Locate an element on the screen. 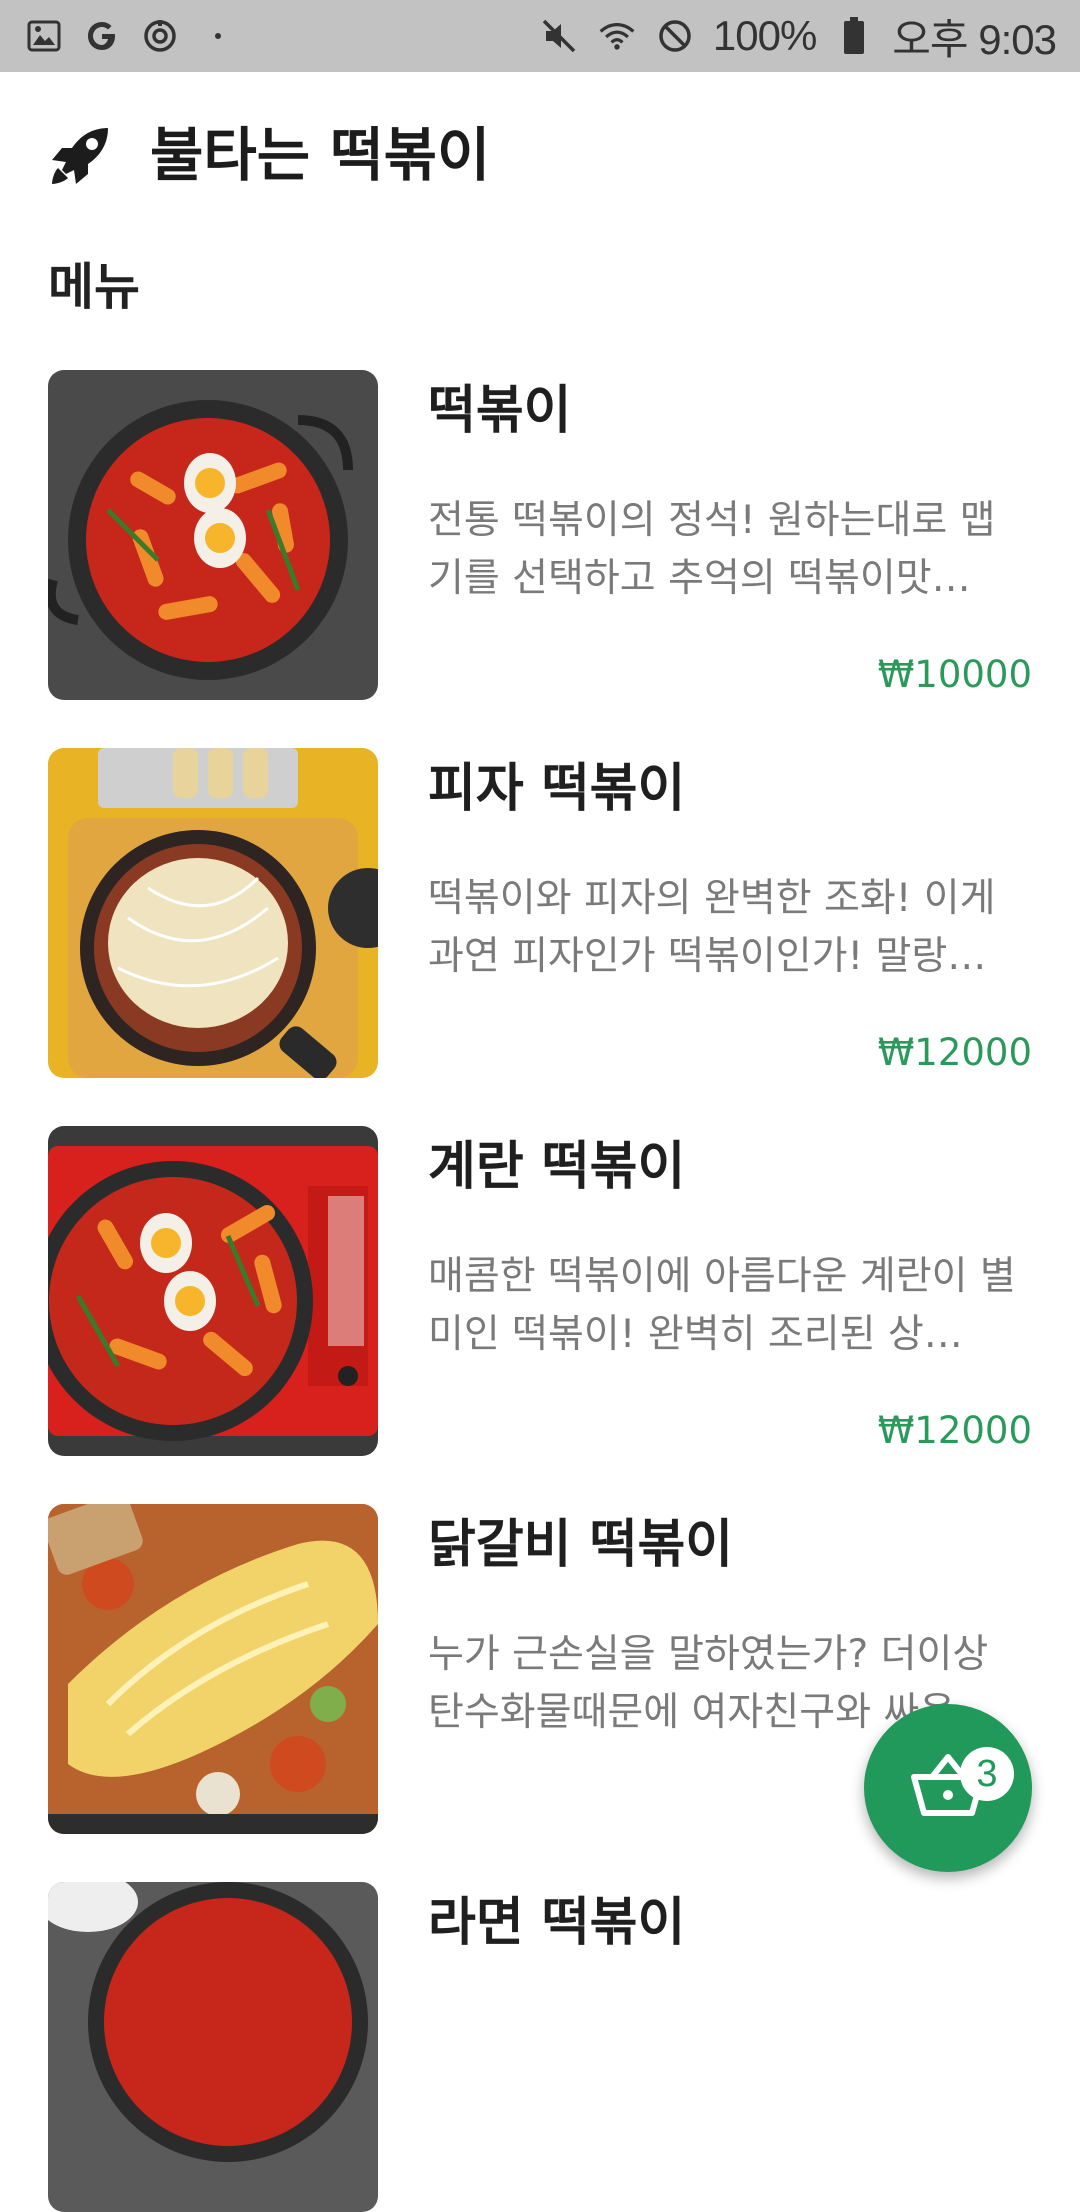 The width and height of the screenshot is (1080, 2212). status-left-icons is located at coordinates (131, 36).